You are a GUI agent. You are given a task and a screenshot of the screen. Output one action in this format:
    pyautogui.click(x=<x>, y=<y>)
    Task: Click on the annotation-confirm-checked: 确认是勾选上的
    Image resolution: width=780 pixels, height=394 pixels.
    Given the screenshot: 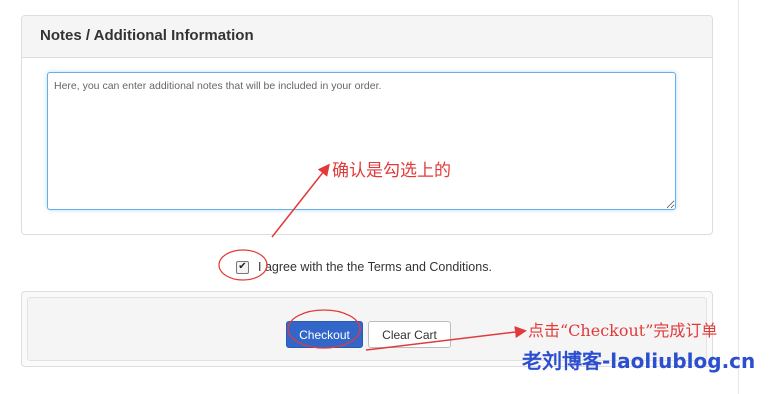 What is the action you would take?
    pyautogui.click(x=391, y=171)
    